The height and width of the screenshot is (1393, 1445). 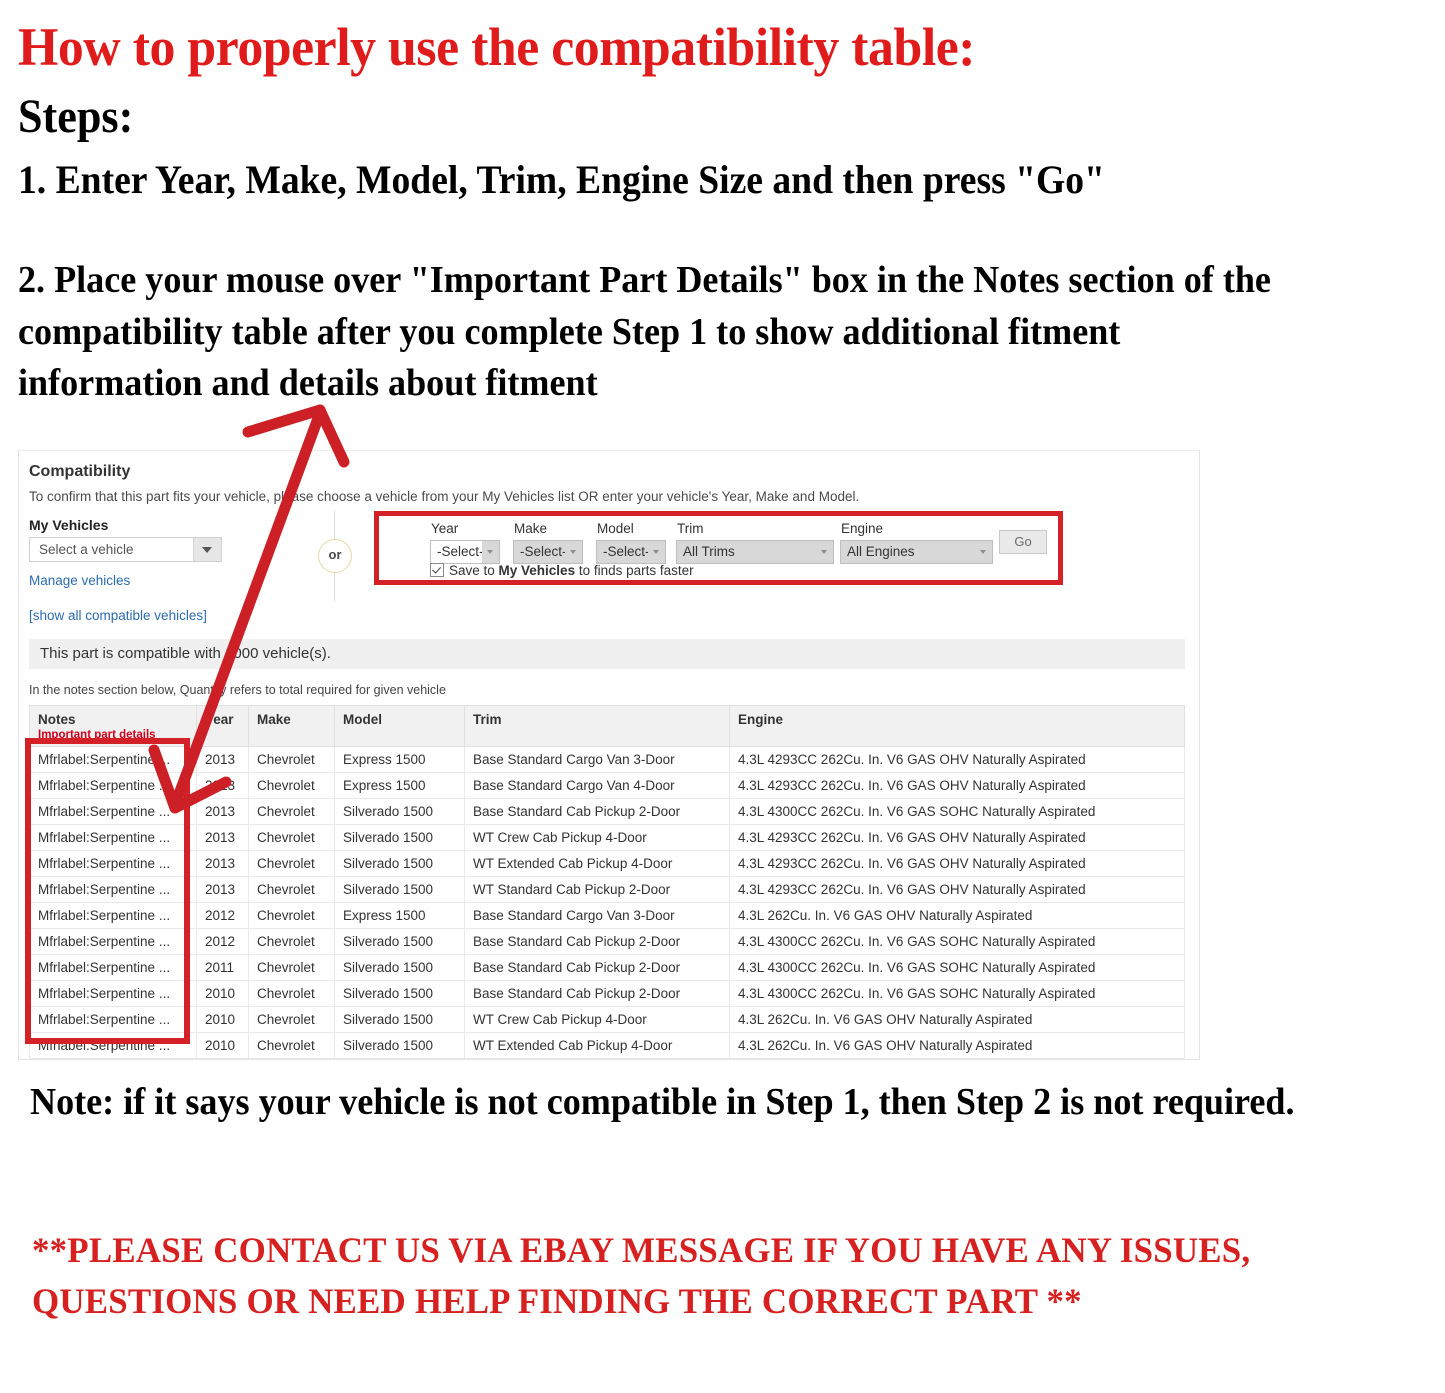 What do you see at coordinates (222, 915) in the screenshot?
I see `cell-year: 2012` at bounding box center [222, 915].